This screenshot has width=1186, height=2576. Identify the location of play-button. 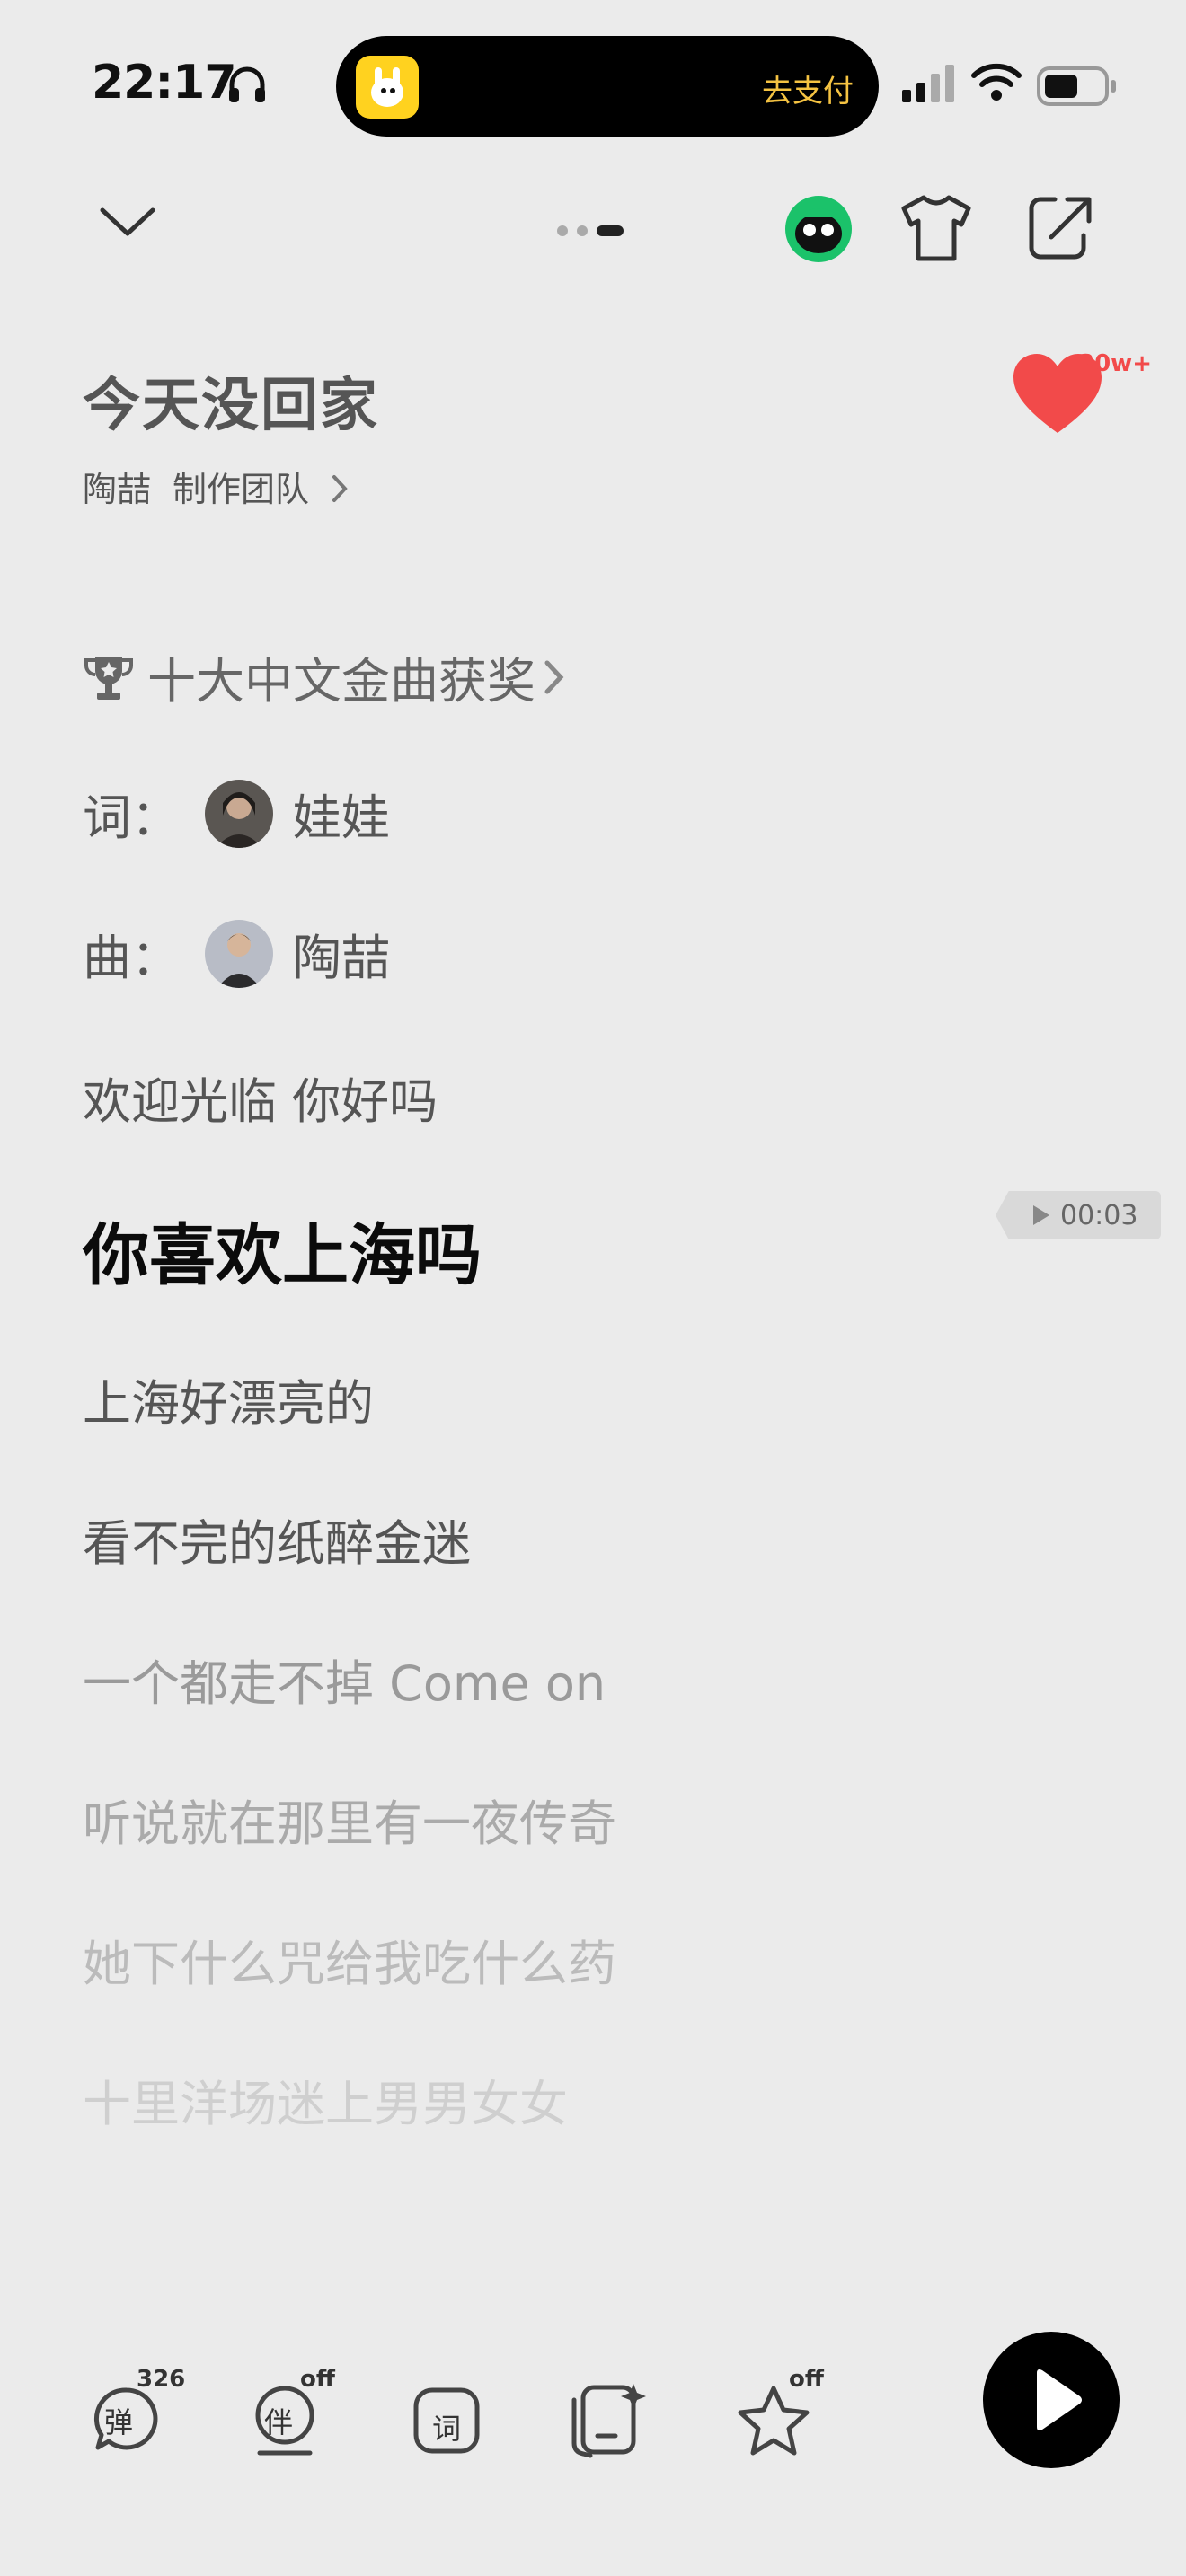
(1051, 2400).